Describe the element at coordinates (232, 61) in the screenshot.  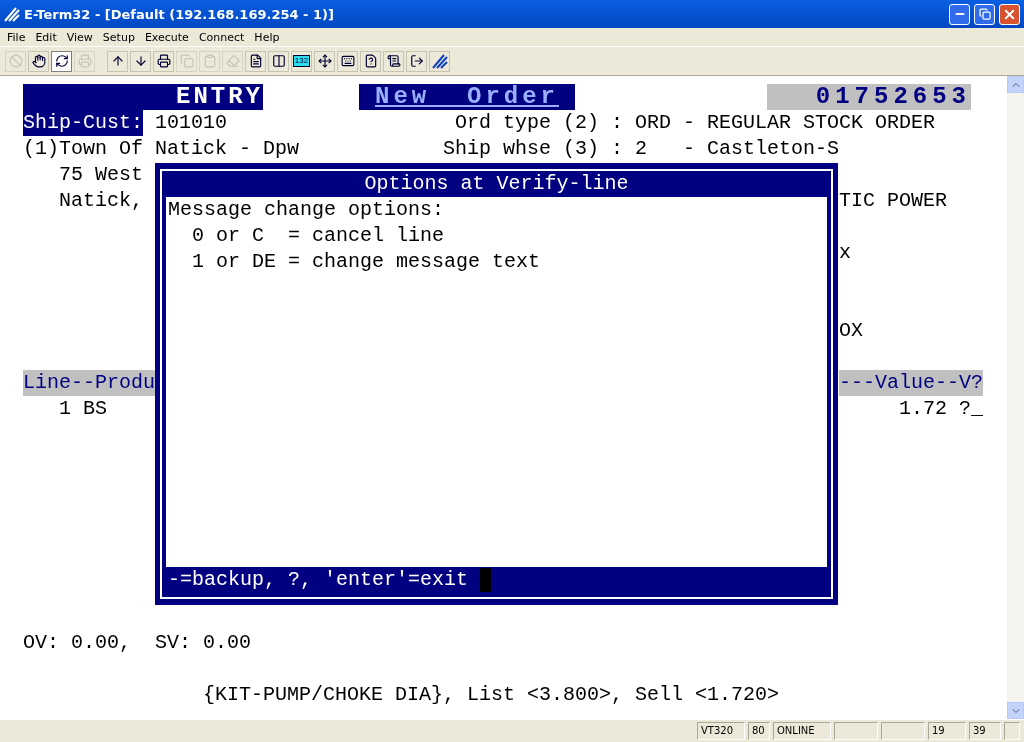
I see `eraser-icon` at that location.